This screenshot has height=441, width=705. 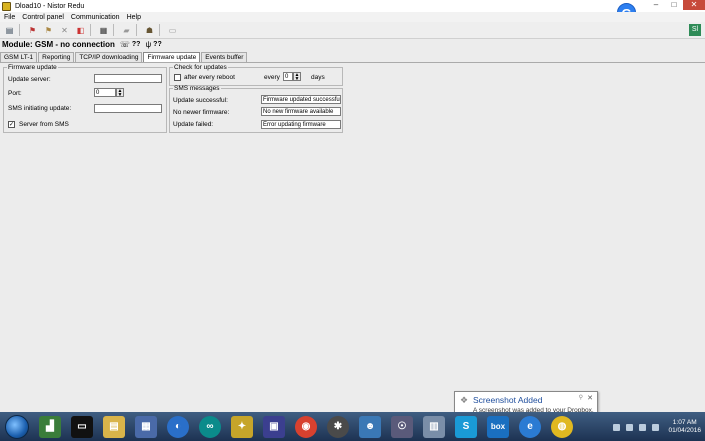 I want to click on calculator-icon: ▦, so click(x=103, y=30).